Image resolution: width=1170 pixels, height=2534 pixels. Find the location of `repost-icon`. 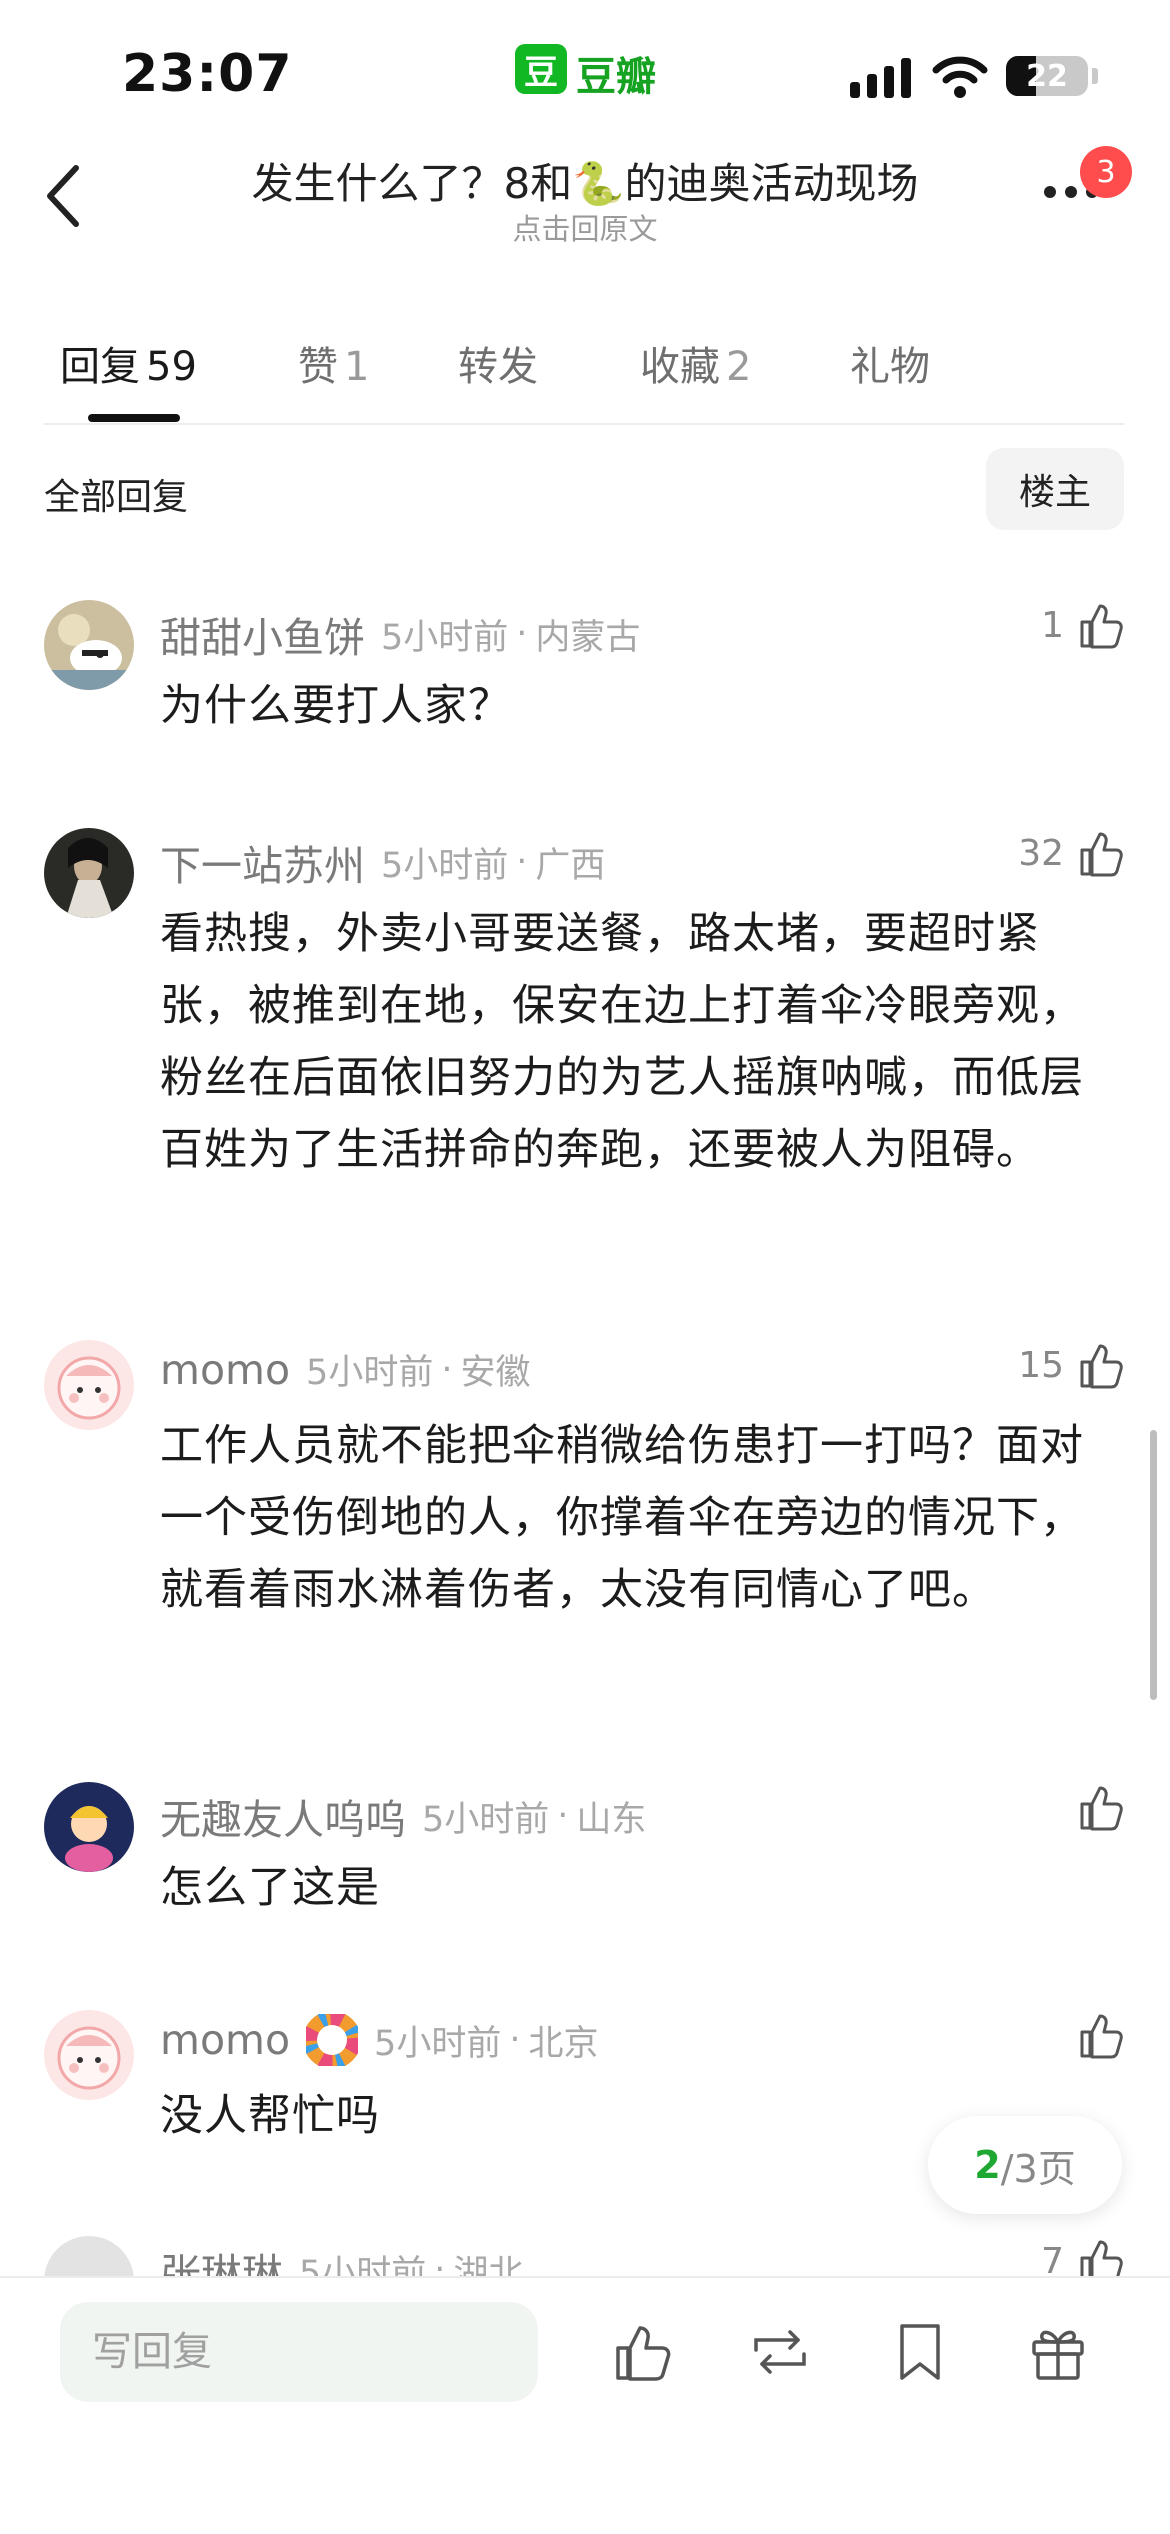

repost-icon is located at coordinates (780, 2352).